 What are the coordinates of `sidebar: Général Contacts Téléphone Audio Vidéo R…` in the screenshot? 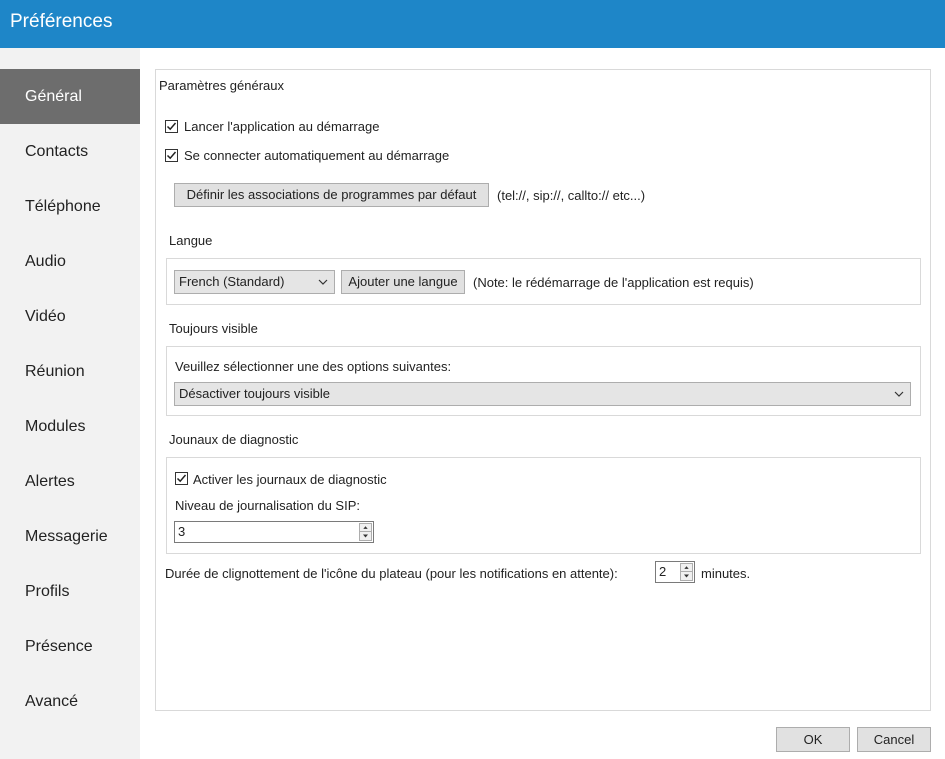 It's located at (70, 403).